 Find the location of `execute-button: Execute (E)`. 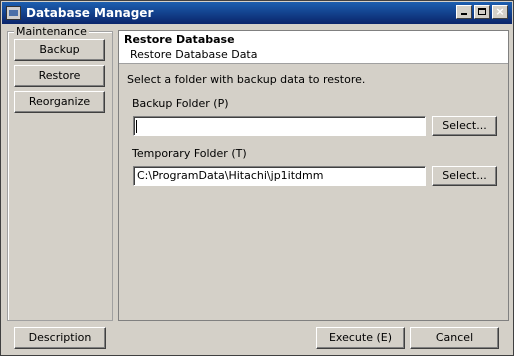

execute-button: Execute (E) is located at coordinates (360, 338).